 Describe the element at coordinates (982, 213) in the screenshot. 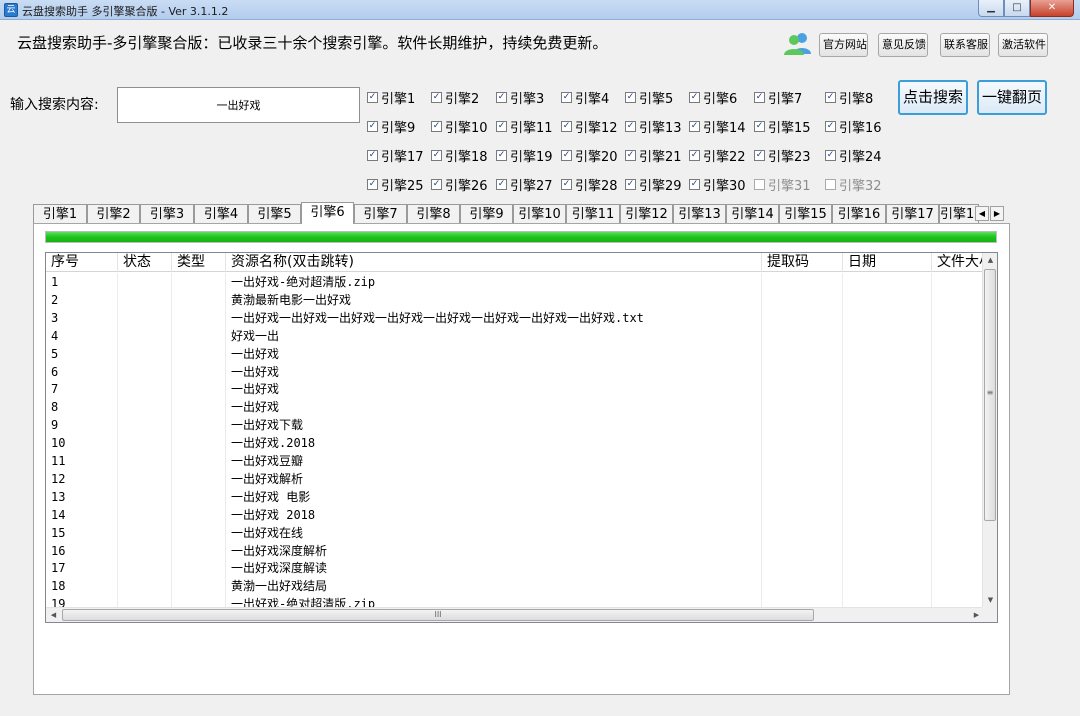

I see `tab-scroll-left: ◀` at that location.